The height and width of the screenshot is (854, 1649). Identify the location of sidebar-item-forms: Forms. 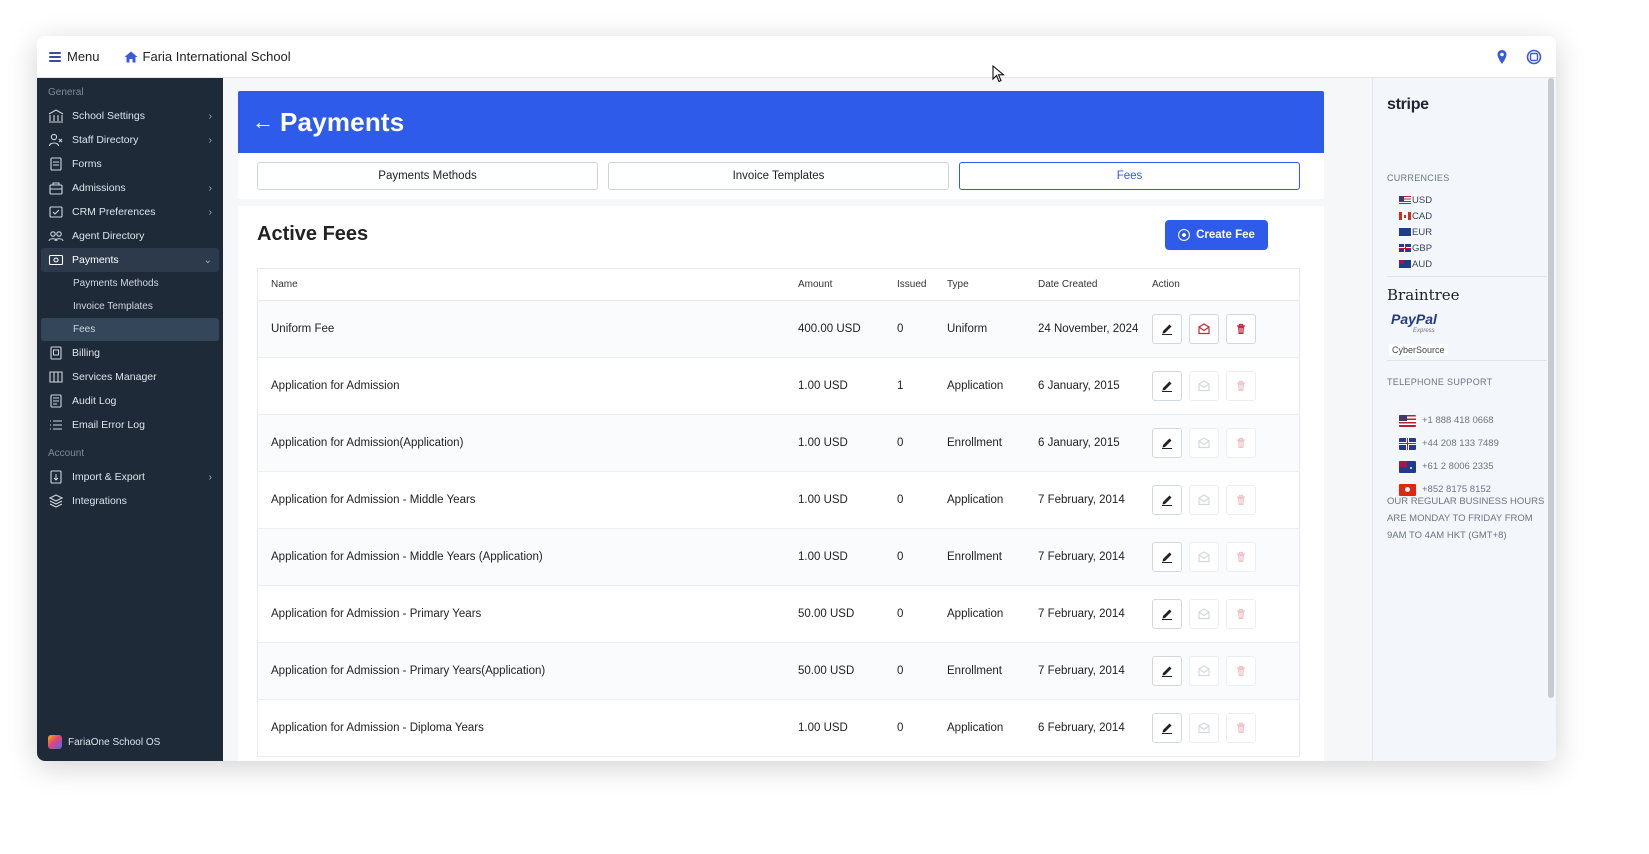
(130, 164).